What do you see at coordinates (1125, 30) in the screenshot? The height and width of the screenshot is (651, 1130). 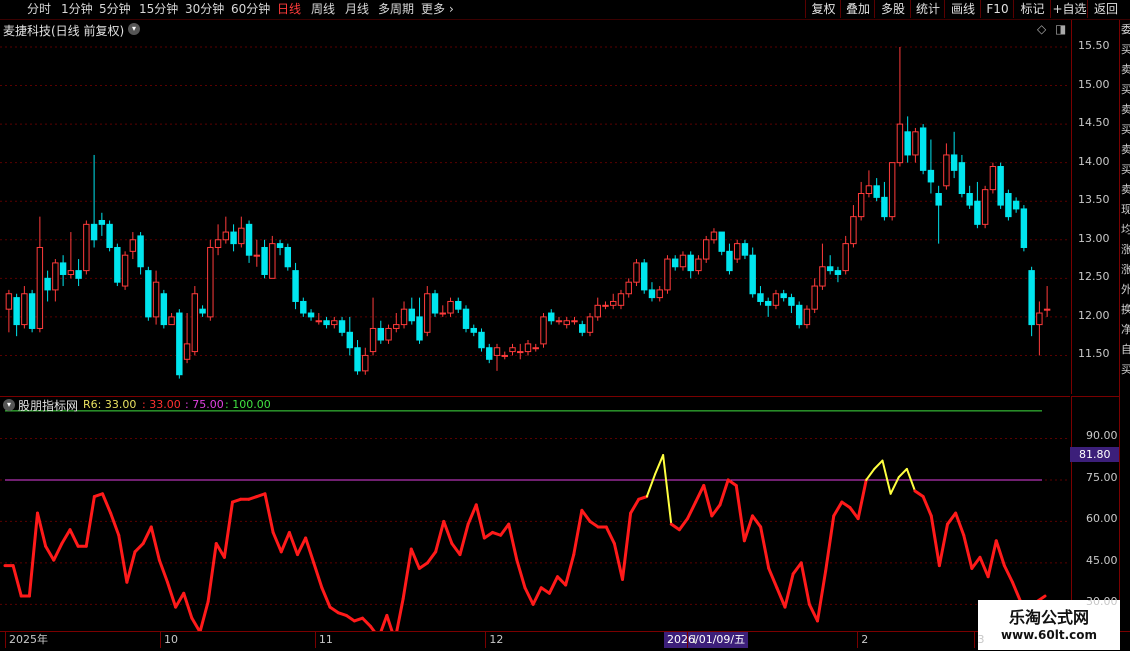 I see `right-strip-char: 委` at bounding box center [1125, 30].